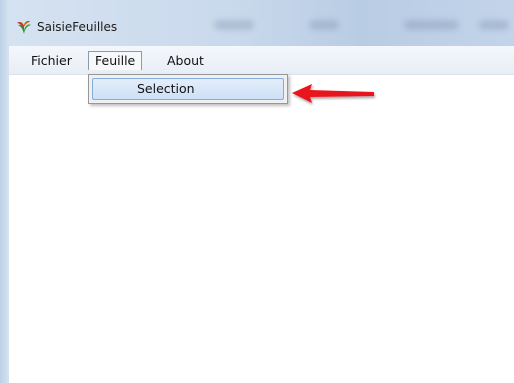 This screenshot has height=383, width=514. I want to click on window-title: SaisieFeuilles, so click(77, 27).